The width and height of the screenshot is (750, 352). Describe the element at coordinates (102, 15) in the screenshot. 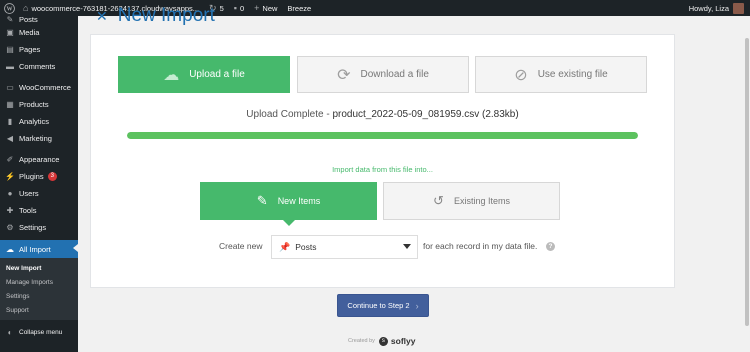

I see `all-import-logo-icon: ✕` at that location.